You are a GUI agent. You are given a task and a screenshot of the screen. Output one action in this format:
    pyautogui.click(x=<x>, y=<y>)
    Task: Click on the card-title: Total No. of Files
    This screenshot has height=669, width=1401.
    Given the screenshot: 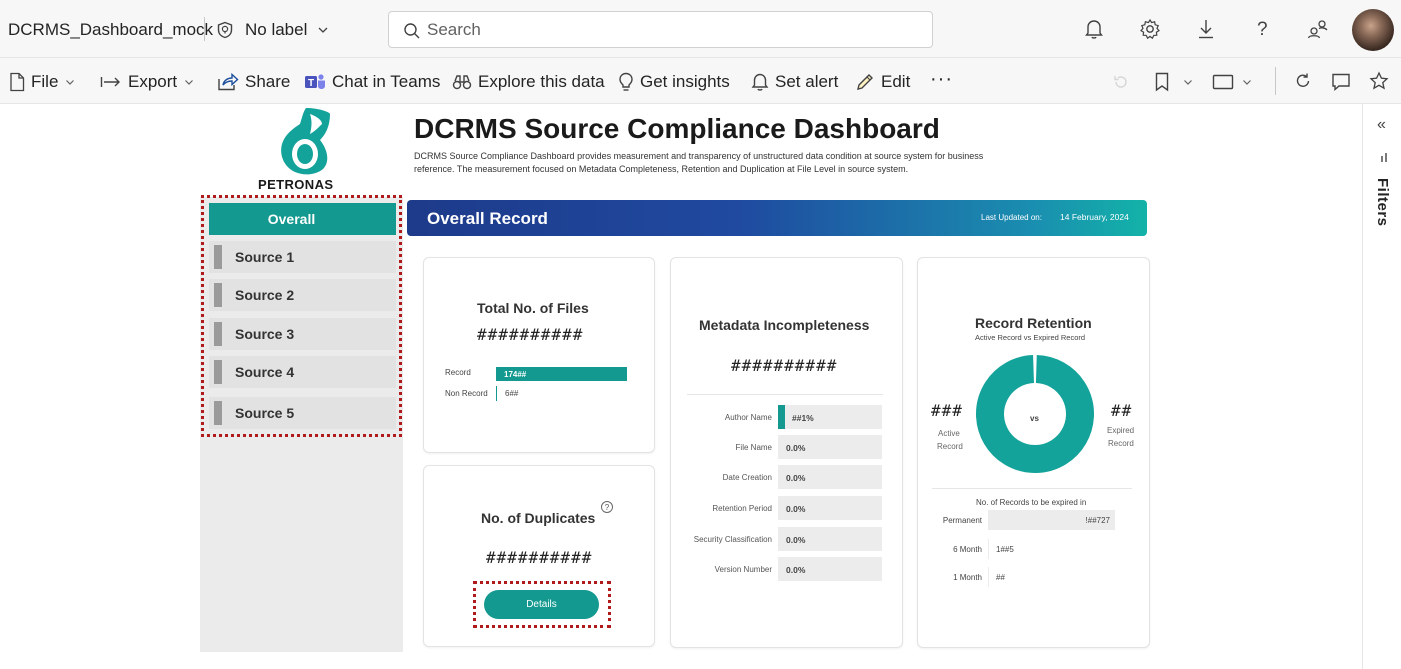 What is the action you would take?
    pyautogui.click(x=533, y=308)
    